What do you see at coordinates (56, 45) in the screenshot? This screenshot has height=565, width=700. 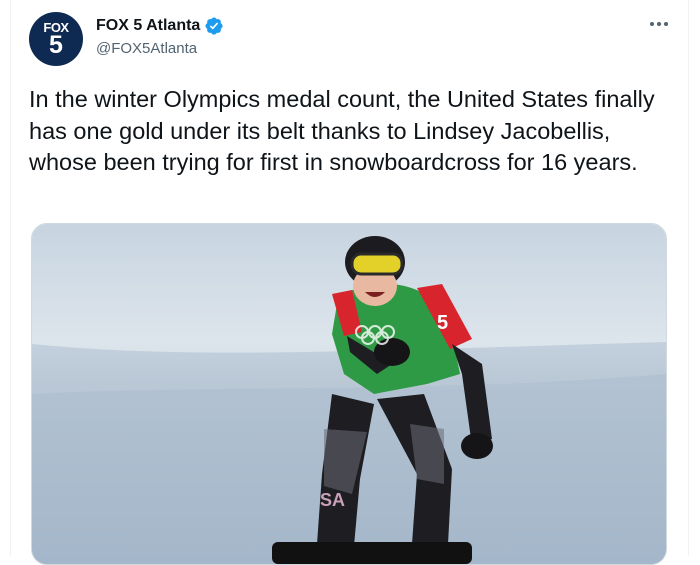 I see `avatar-logo-number: 5` at bounding box center [56, 45].